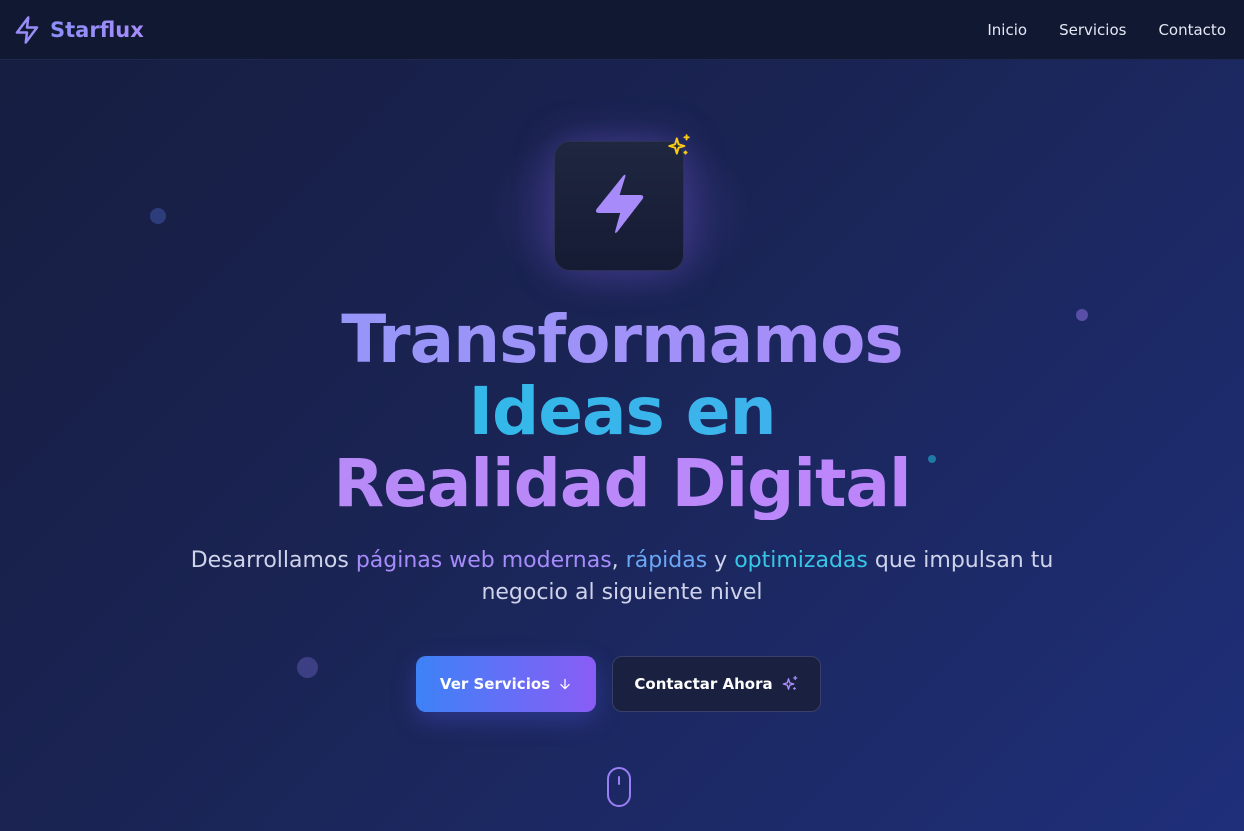 The image size is (1244, 831). I want to click on subtitle-highlight: rápidas, so click(666, 560).